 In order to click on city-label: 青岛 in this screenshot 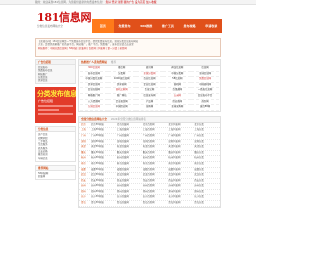, I will do `click(85, 203)`.